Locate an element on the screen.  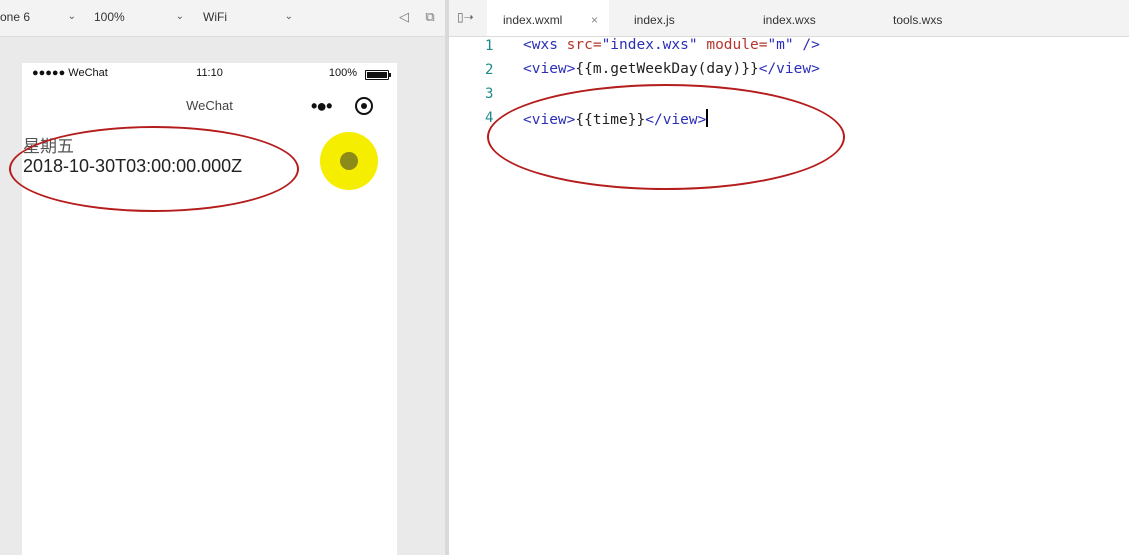
close-icon: × is located at coordinates (594, 20).